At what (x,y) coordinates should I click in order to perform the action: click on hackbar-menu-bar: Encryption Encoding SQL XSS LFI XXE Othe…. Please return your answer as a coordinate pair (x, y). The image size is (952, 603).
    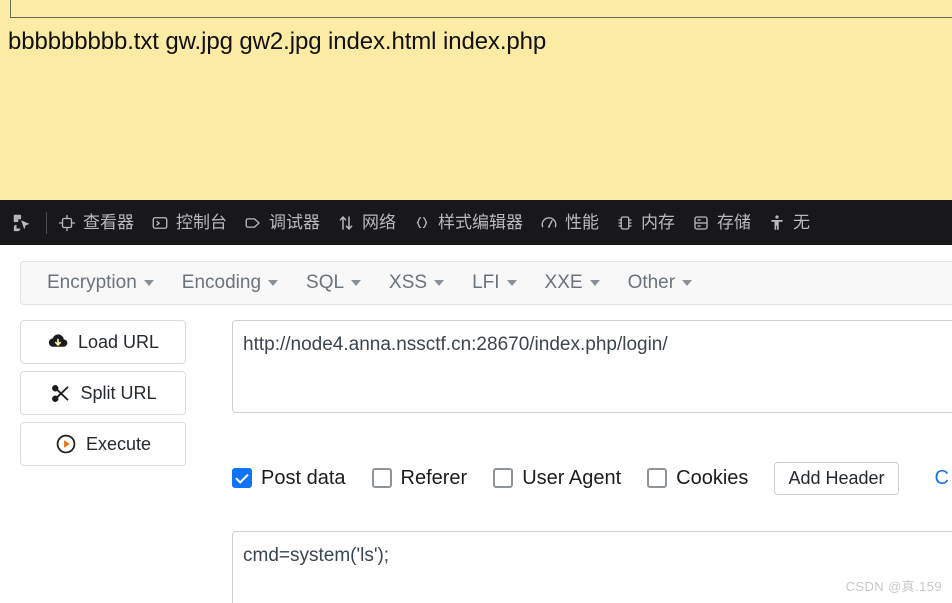
    Looking at the image, I should click on (486, 283).